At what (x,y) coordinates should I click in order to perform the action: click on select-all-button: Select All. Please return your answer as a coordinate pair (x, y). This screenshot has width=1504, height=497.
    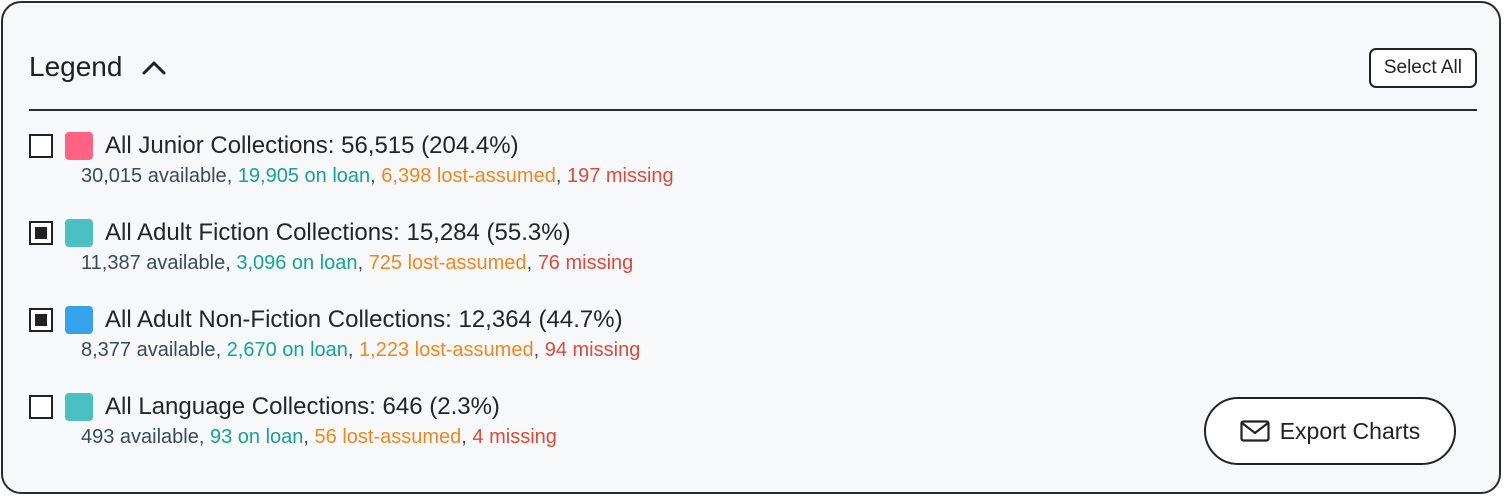
    Looking at the image, I should click on (1422, 68).